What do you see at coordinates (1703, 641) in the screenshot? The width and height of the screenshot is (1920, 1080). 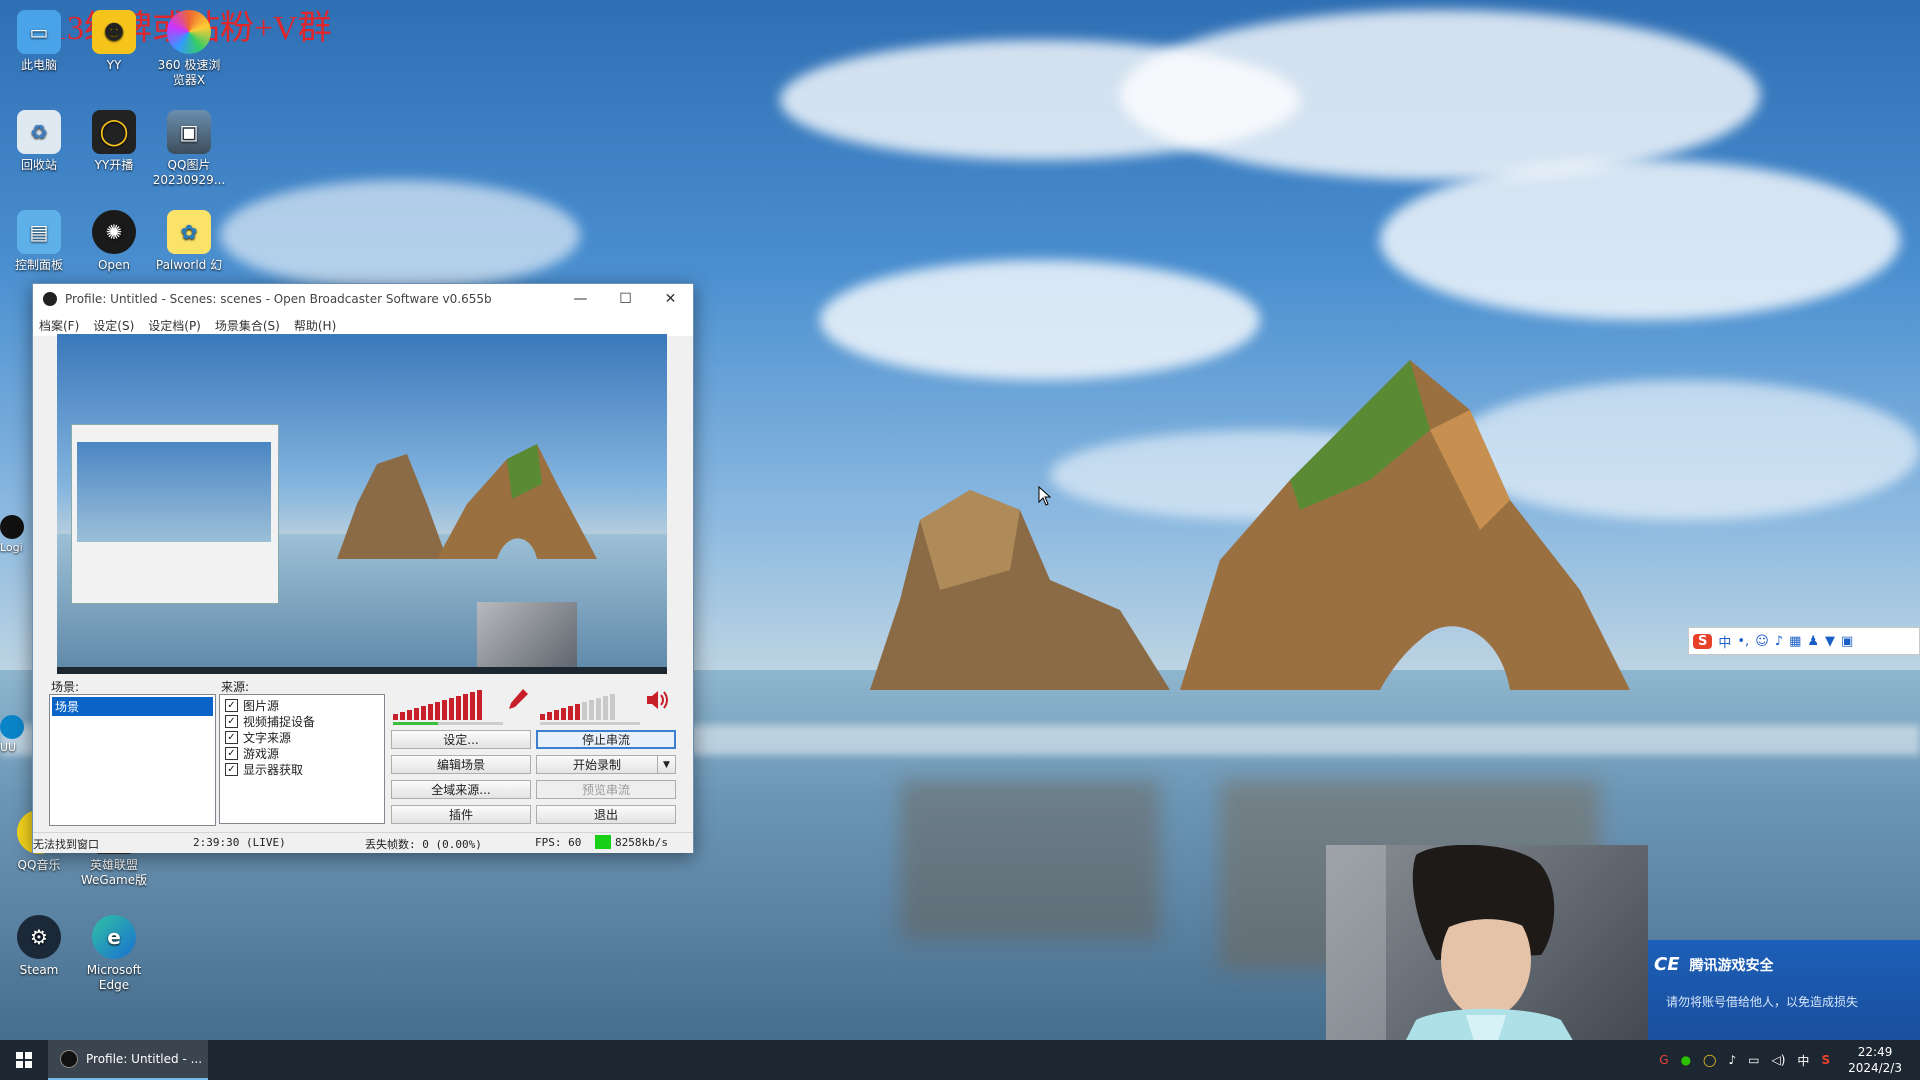 I see `sogou-icon: S` at bounding box center [1703, 641].